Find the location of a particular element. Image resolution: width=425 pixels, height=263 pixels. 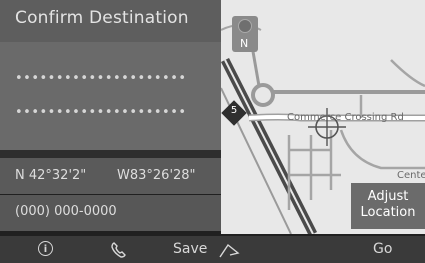

bottom-action-bar: i Save Go is located at coordinates (212, 249).